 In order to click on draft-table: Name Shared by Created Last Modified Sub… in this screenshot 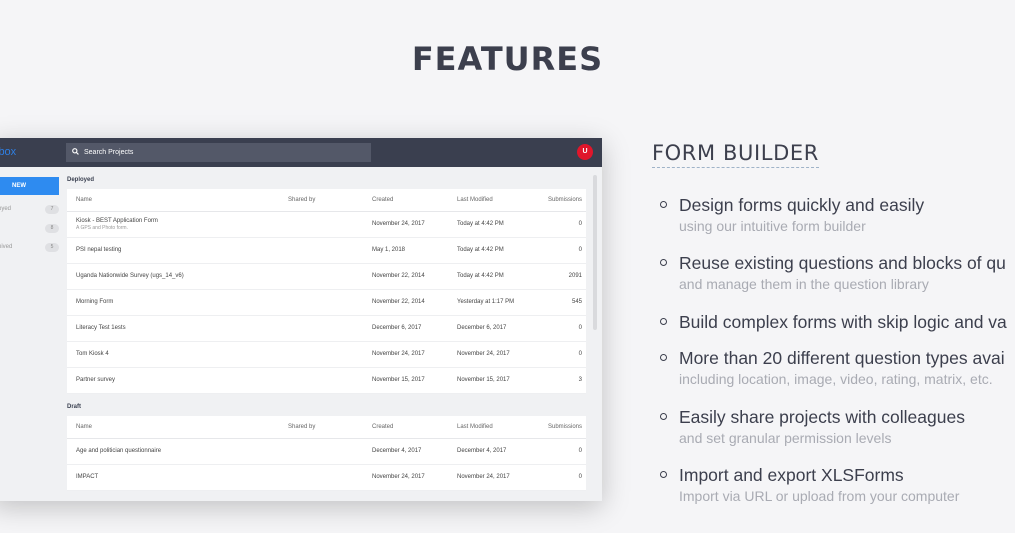, I will do `click(326, 453)`.